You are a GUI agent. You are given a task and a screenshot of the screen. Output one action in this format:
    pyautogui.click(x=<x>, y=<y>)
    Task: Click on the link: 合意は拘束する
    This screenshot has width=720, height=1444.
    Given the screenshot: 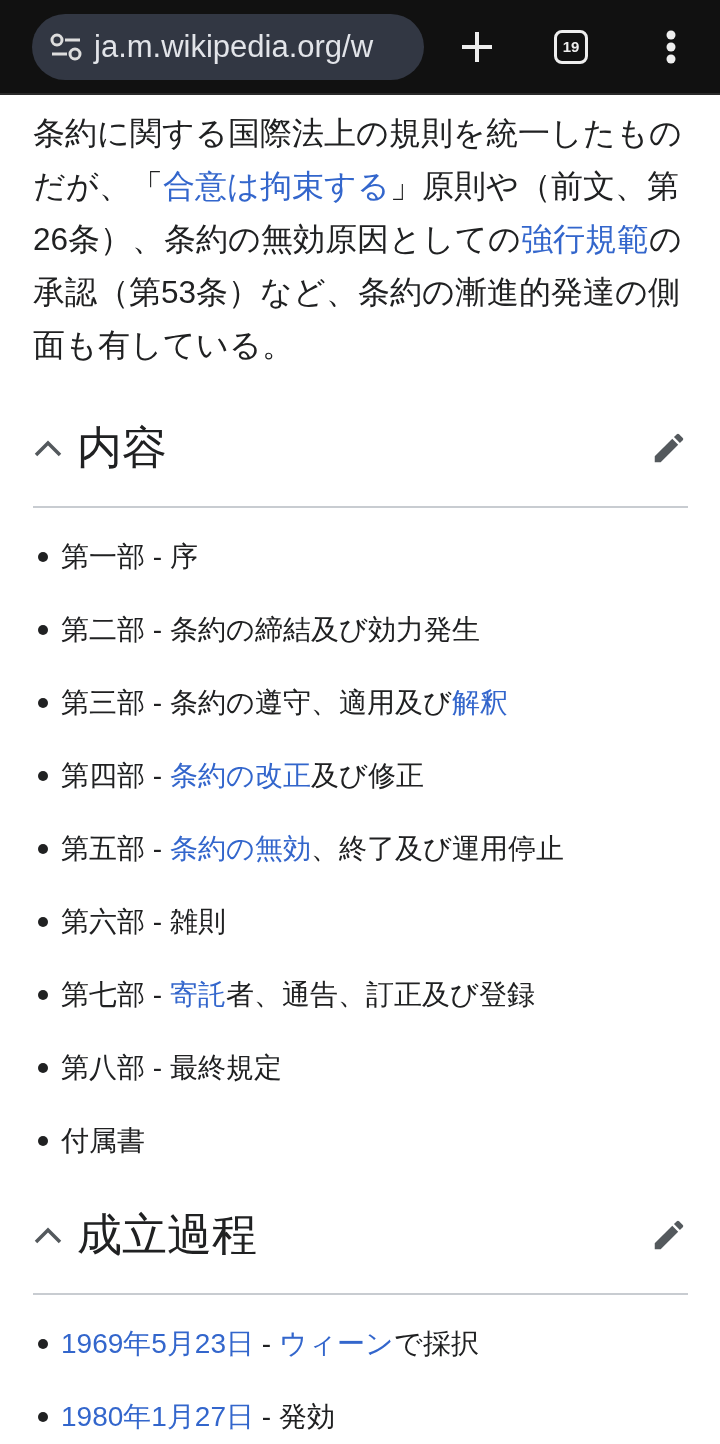 What is the action you would take?
    pyautogui.click(x=276, y=186)
    